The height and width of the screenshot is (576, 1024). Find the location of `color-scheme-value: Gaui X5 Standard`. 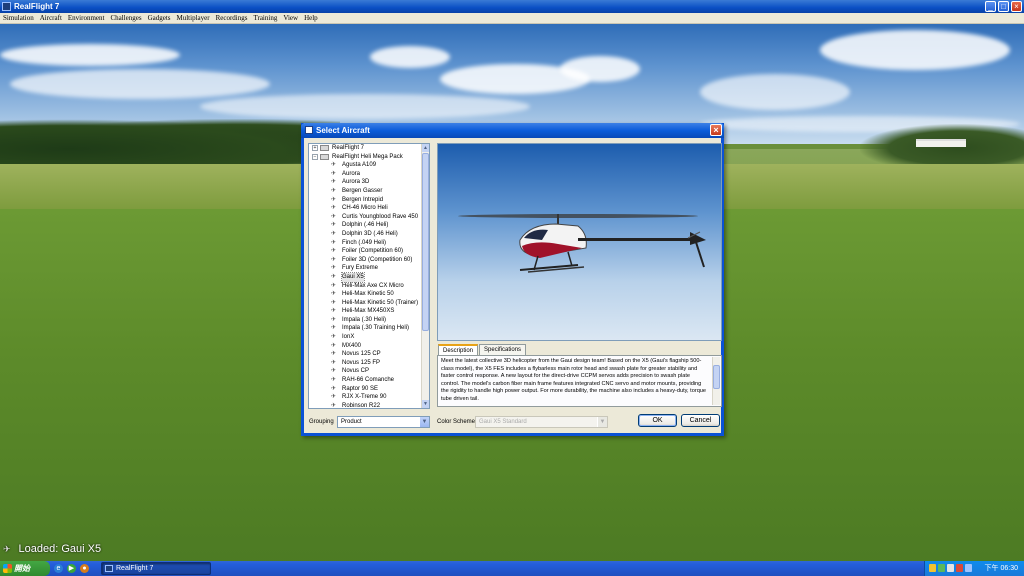

color-scheme-value: Gaui X5 Standard is located at coordinates (503, 422).